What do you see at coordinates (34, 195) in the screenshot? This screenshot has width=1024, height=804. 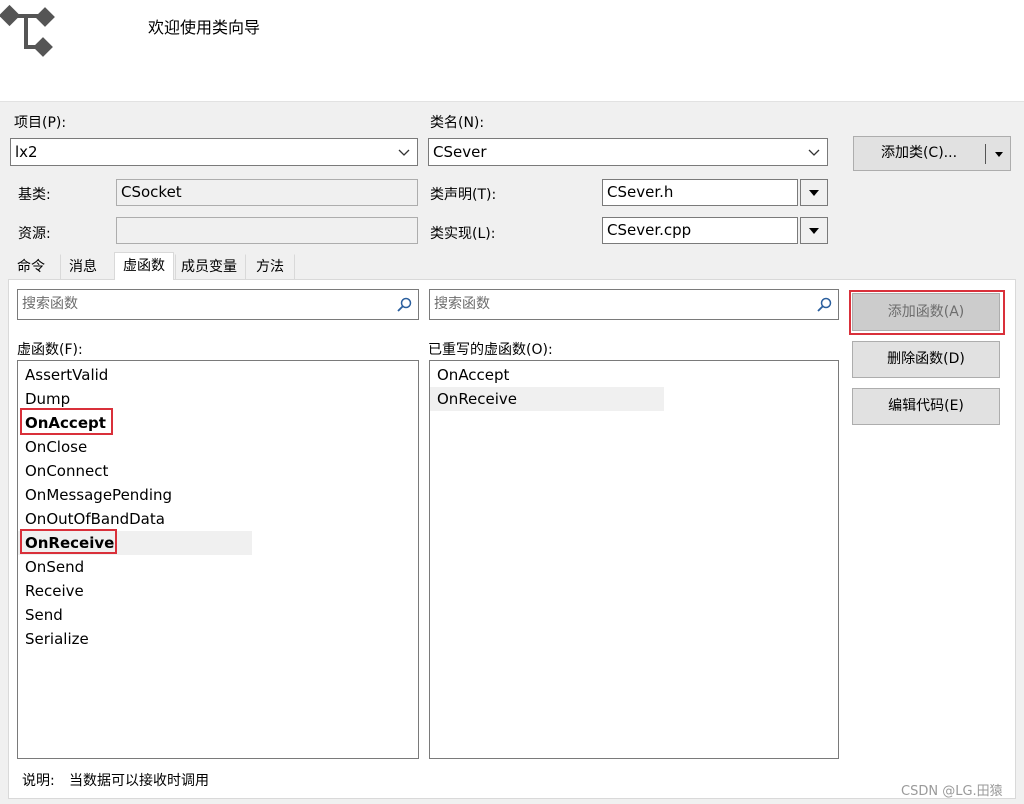 I see `base-class-label: 基类:` at bounding box center [34, 195].